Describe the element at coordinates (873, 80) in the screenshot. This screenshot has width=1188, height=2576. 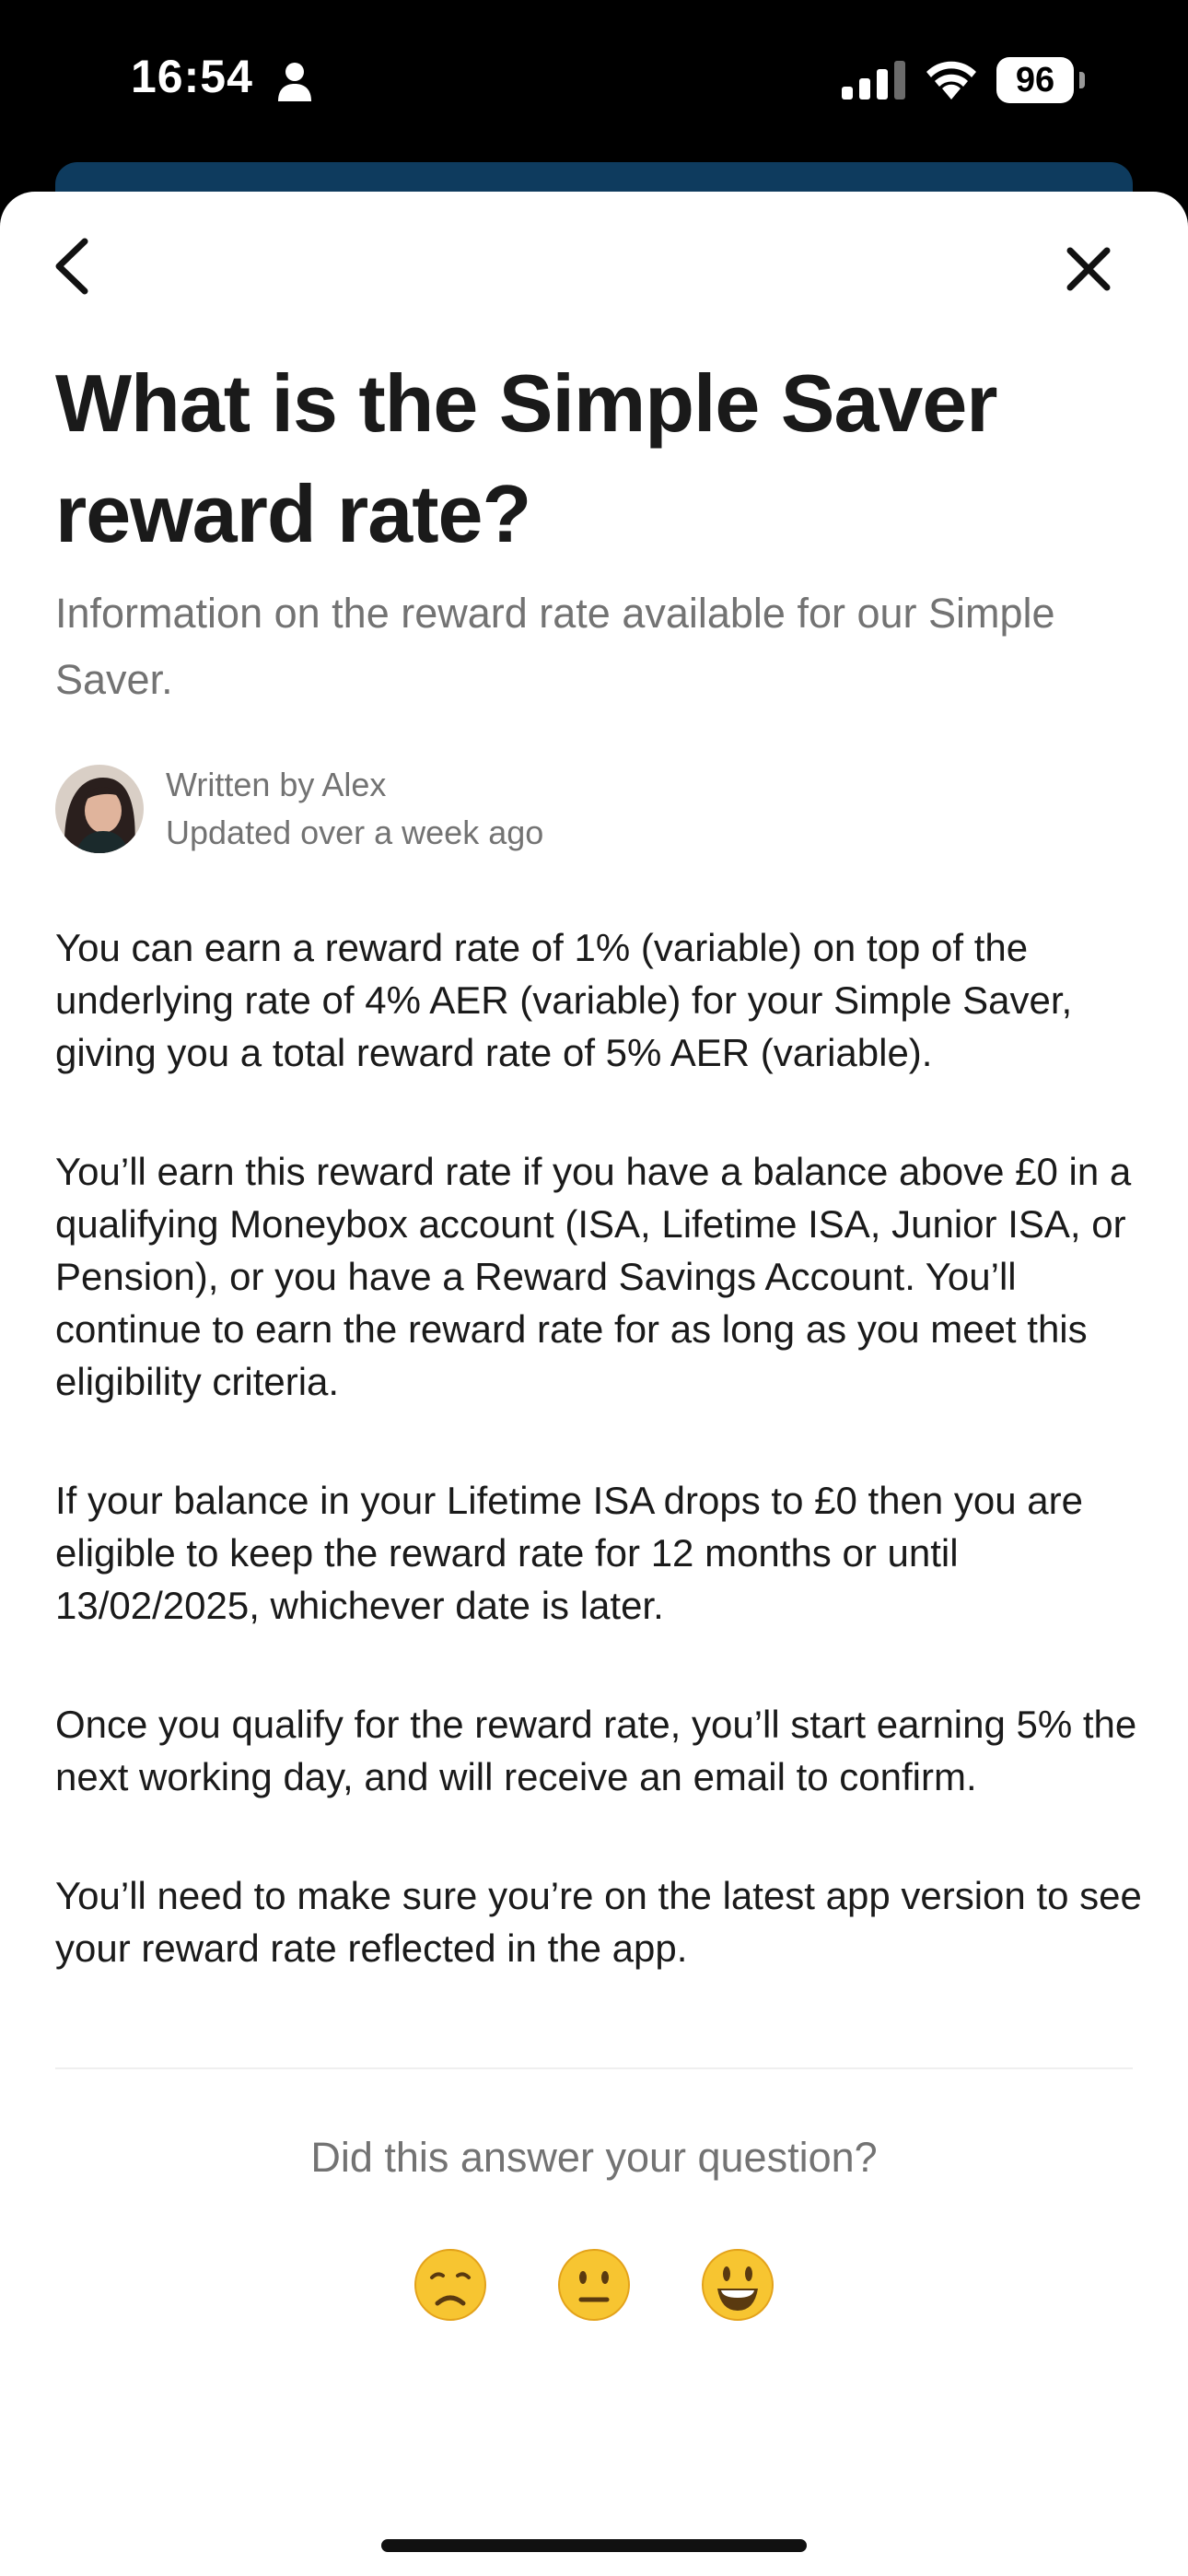
I see `cellular-signal-icon` at that location.